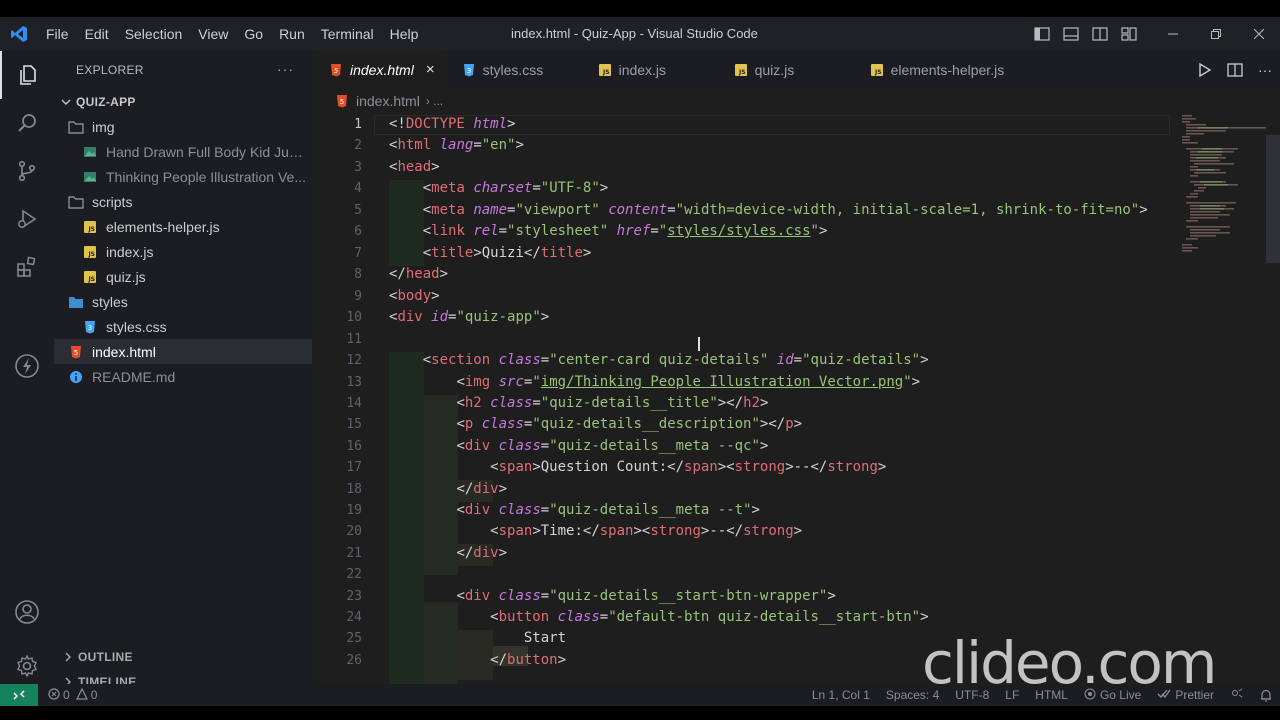 The image size is (1280, 720). Describe the element at coordinates (388, 101) in the screenshot. I see `breadcrumb-file: index.html` at that location.